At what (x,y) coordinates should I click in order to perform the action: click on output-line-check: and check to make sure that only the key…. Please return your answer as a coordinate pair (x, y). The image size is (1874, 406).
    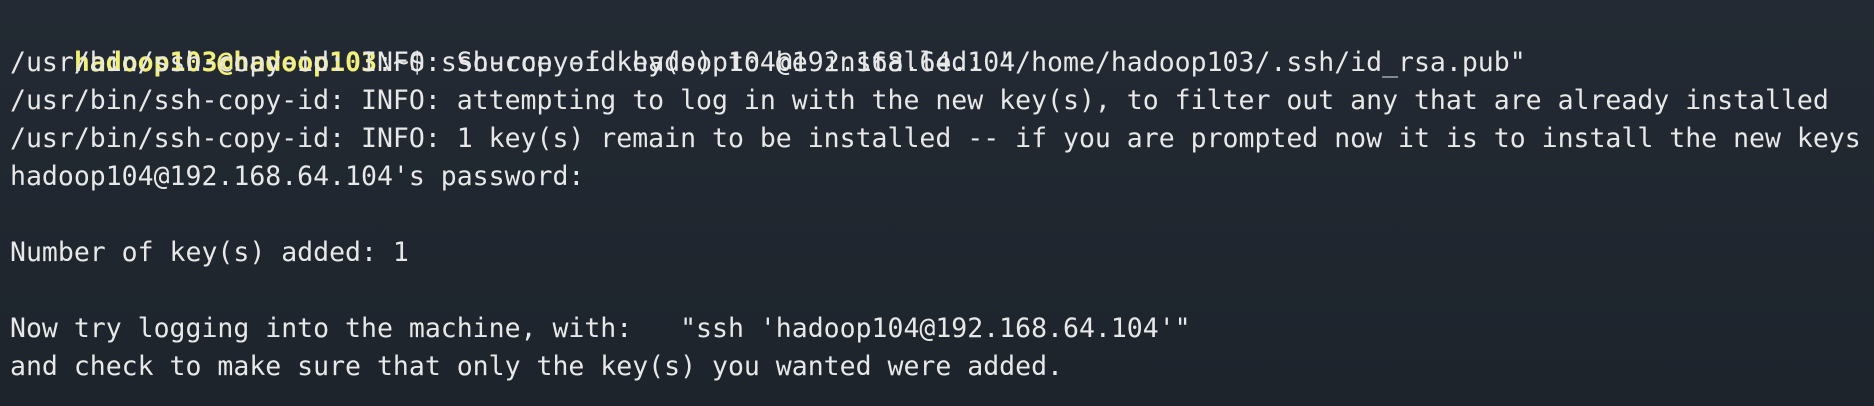
    Looking at the image, I should click on (536, 366).